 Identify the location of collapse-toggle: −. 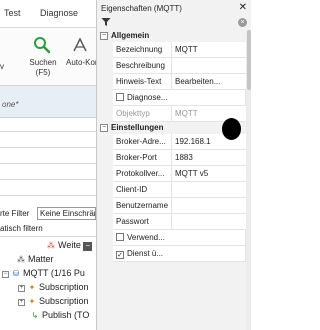
(5, 274).